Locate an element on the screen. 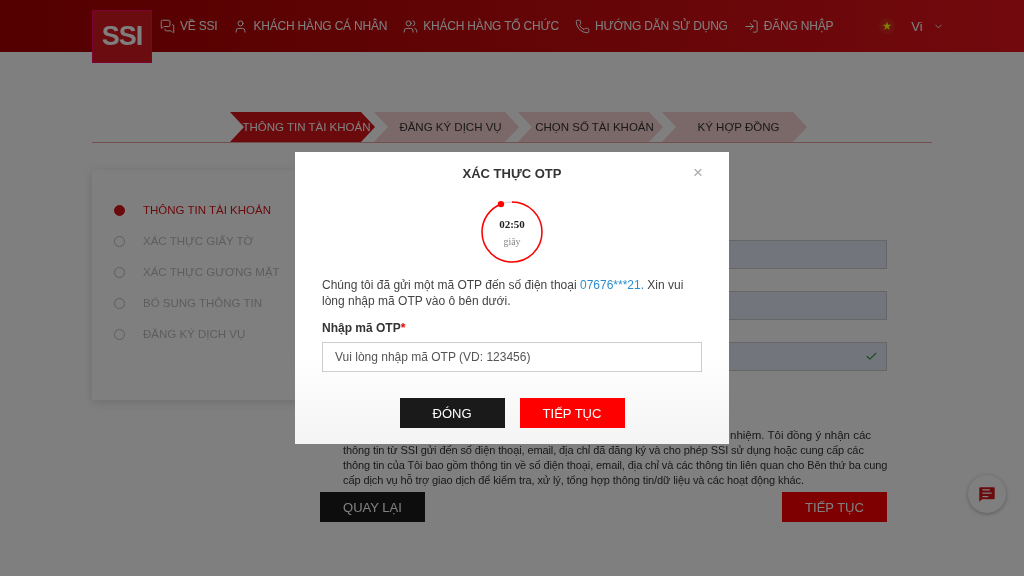 The image size is (1024, 576). nav-link: KHÁCH HÀNG TỔ CHỨC is located at coordinates (481, 26).